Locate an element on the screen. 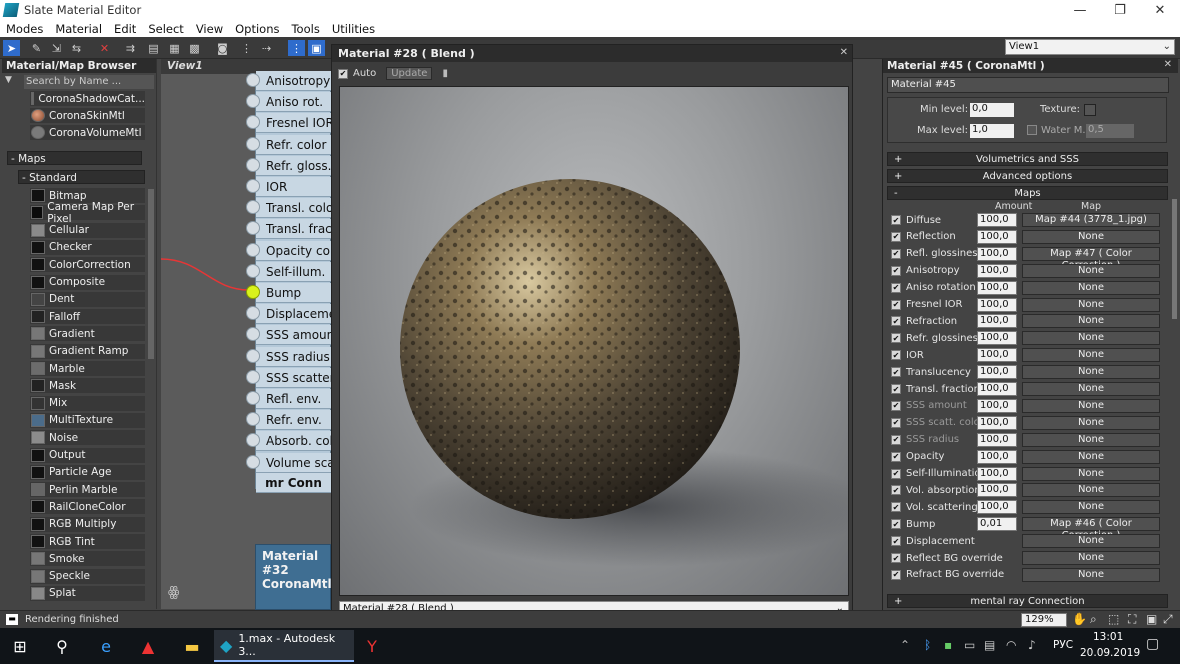 The height and width of the screenshot is (664, 1180). material-name-field: Material #45 is located at coordinates (1028, 85).